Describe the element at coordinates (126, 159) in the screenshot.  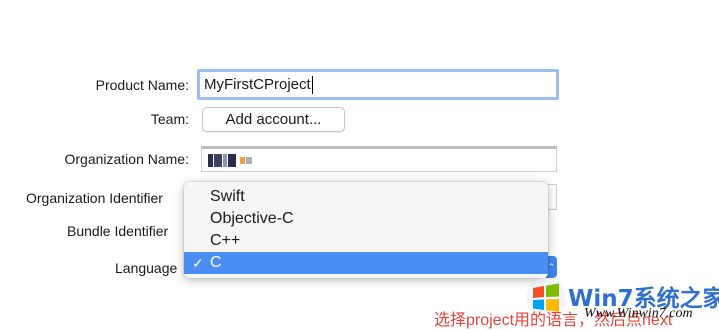
I see `organization-name-label: Organization Name:` at that location.